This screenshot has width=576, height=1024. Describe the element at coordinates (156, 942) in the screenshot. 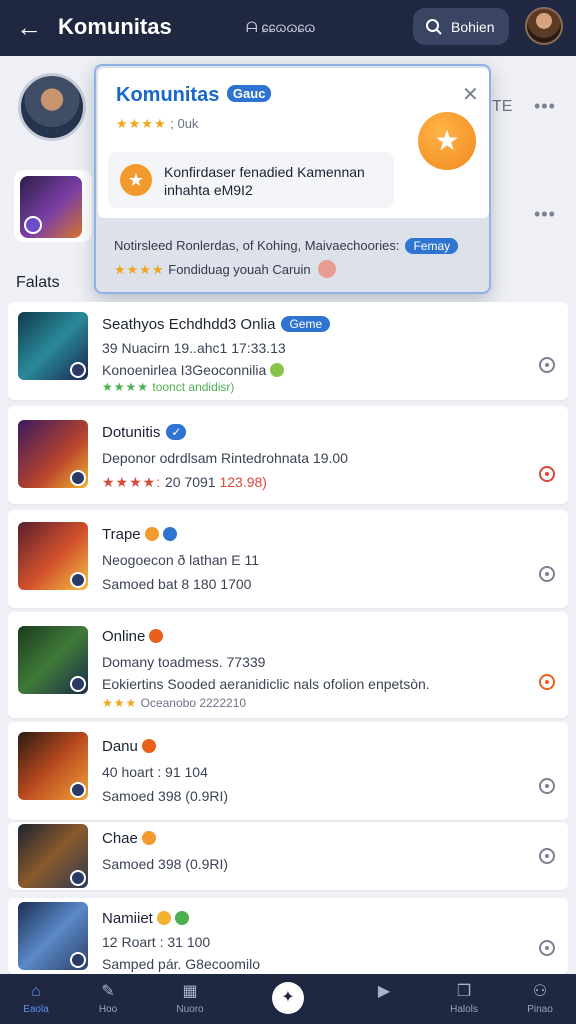

I see `list-item-line: 12 Roart : 31 100` at that location.